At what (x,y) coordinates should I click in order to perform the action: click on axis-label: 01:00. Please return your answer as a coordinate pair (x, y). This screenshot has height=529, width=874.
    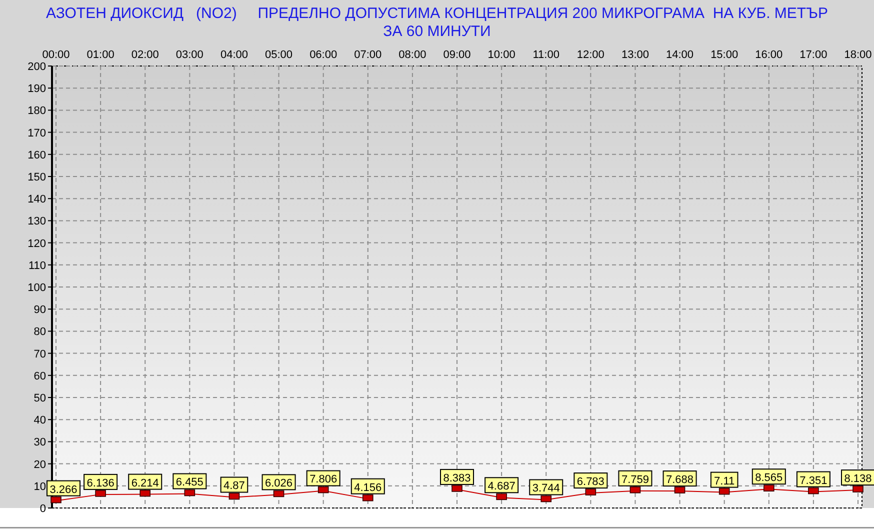
    Looking at the image, I should click on (100, 55).